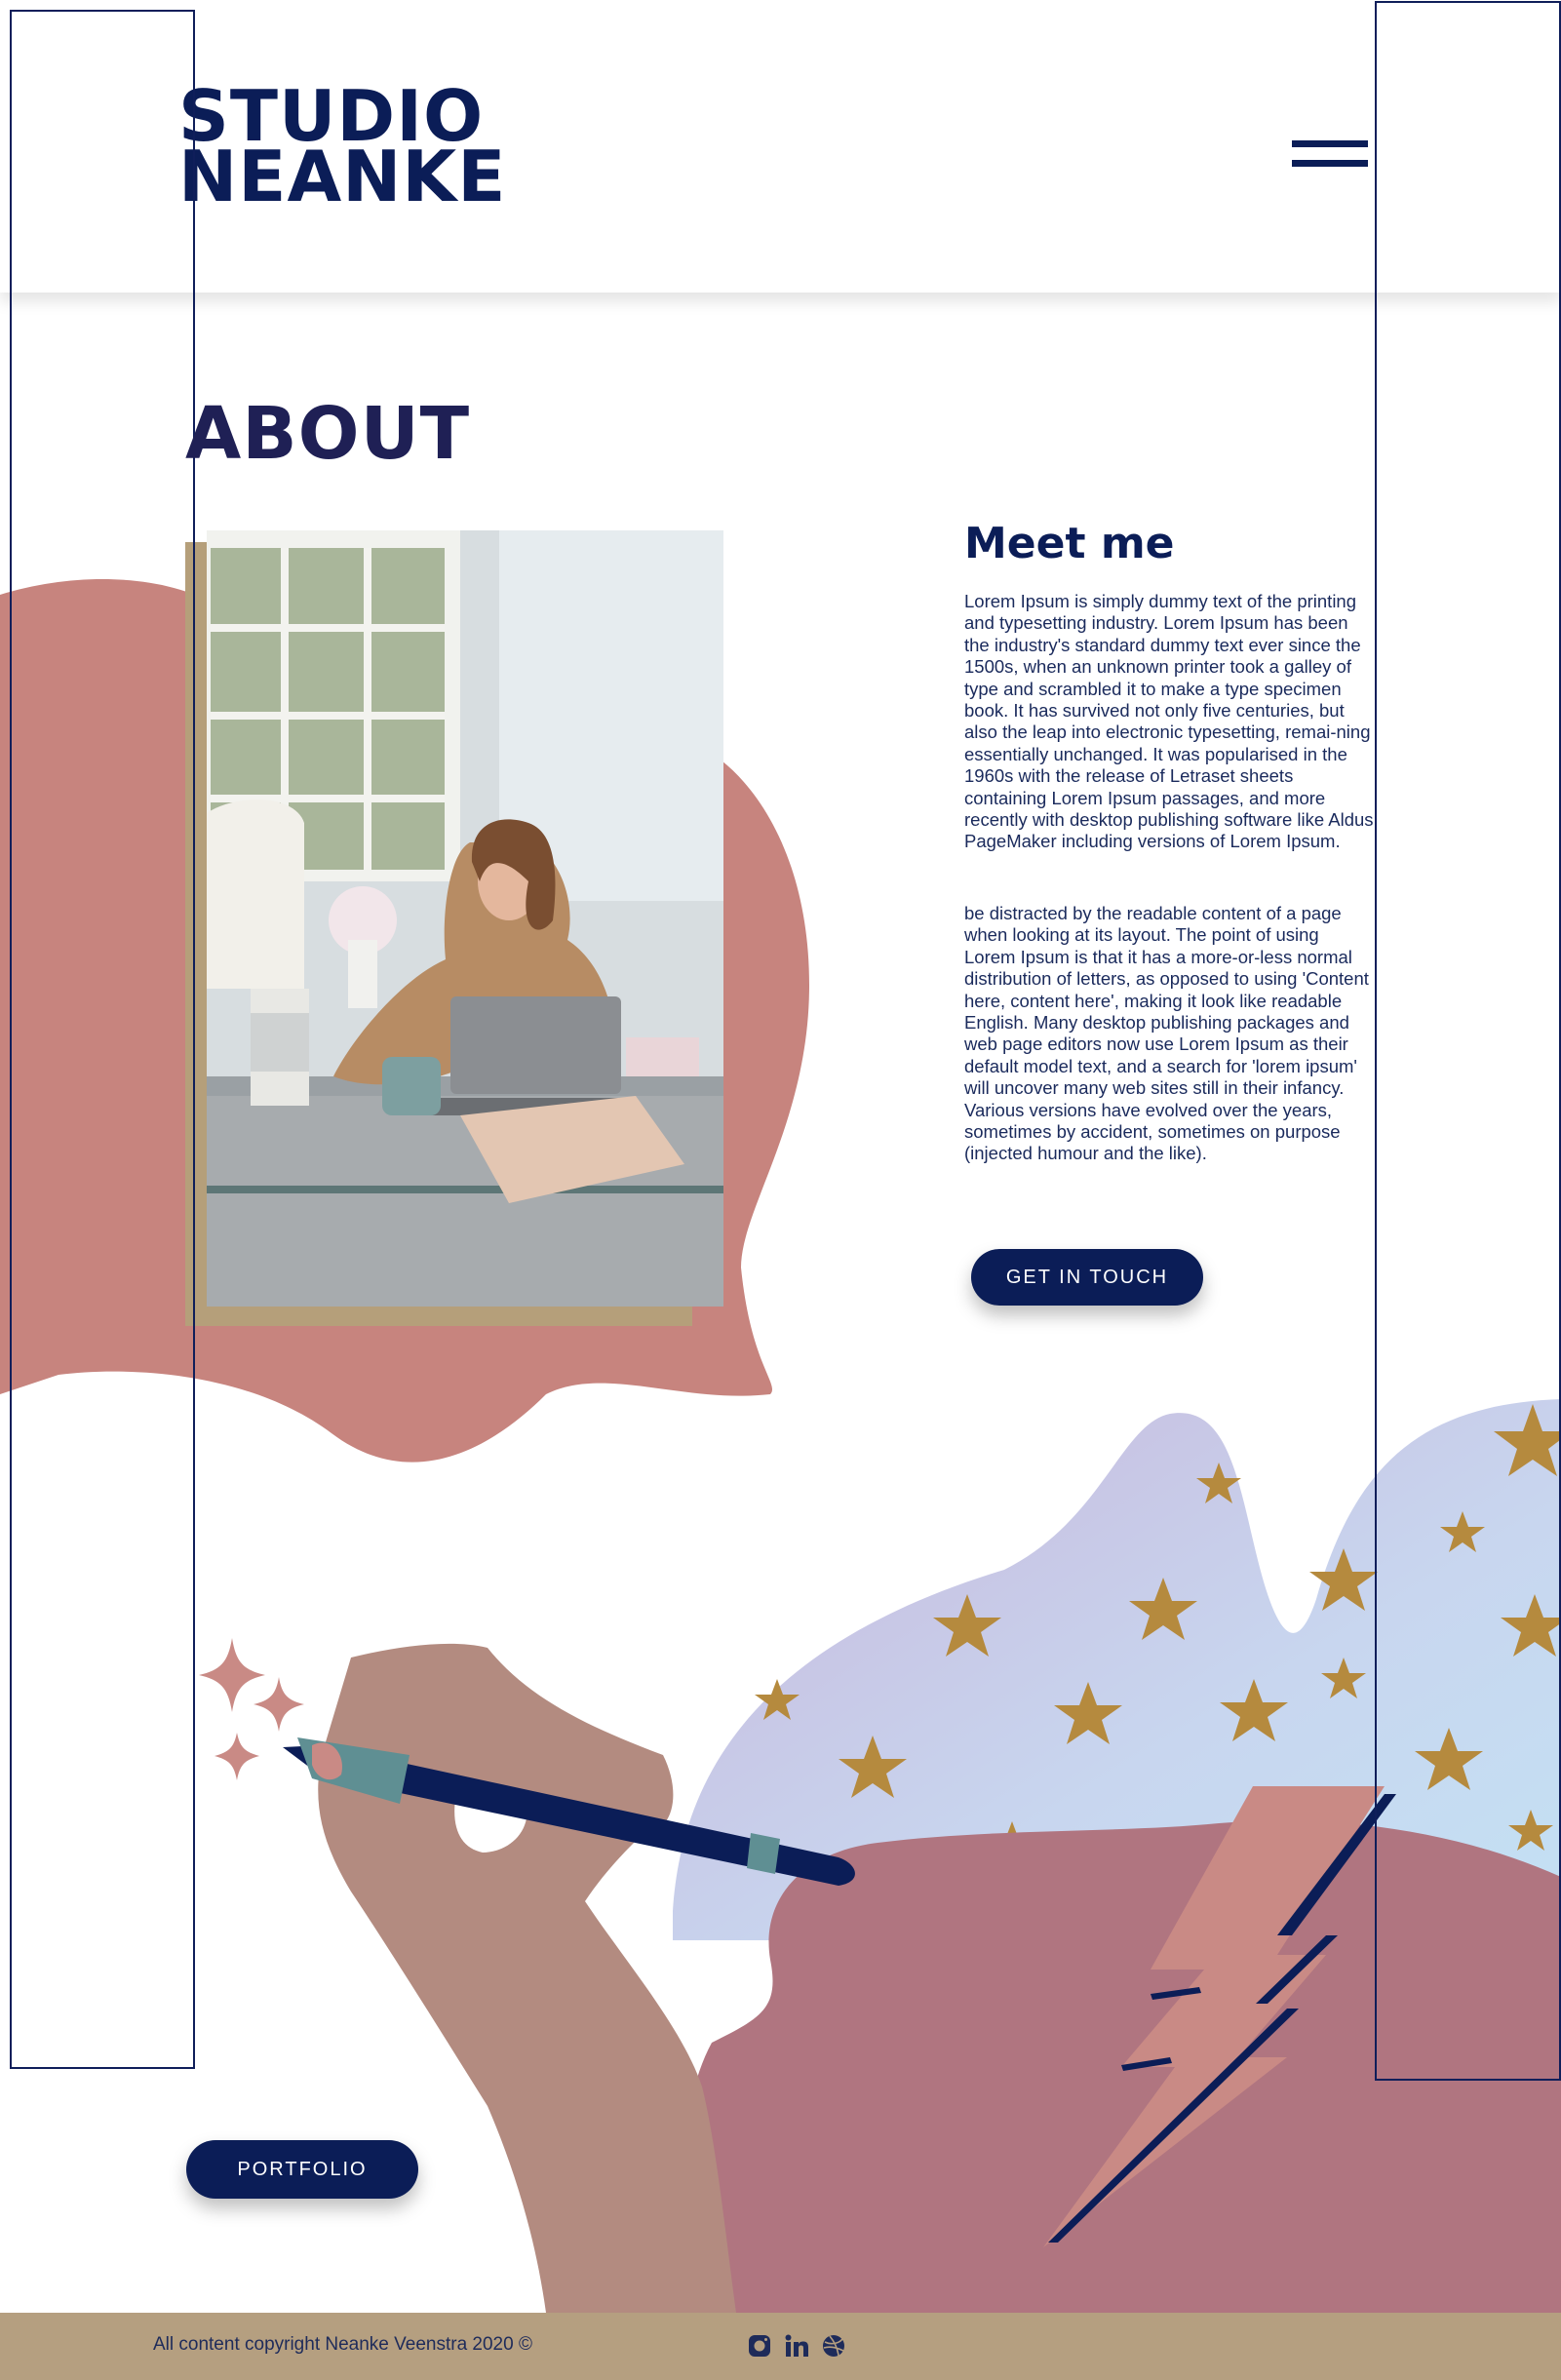 Image resolution: width=1561 pixels, height=2380 pixels. What do you see at coordinates (328, 434) in the screenshot?
I see `page-title: ABOUT` at bounding box center [328, 434].